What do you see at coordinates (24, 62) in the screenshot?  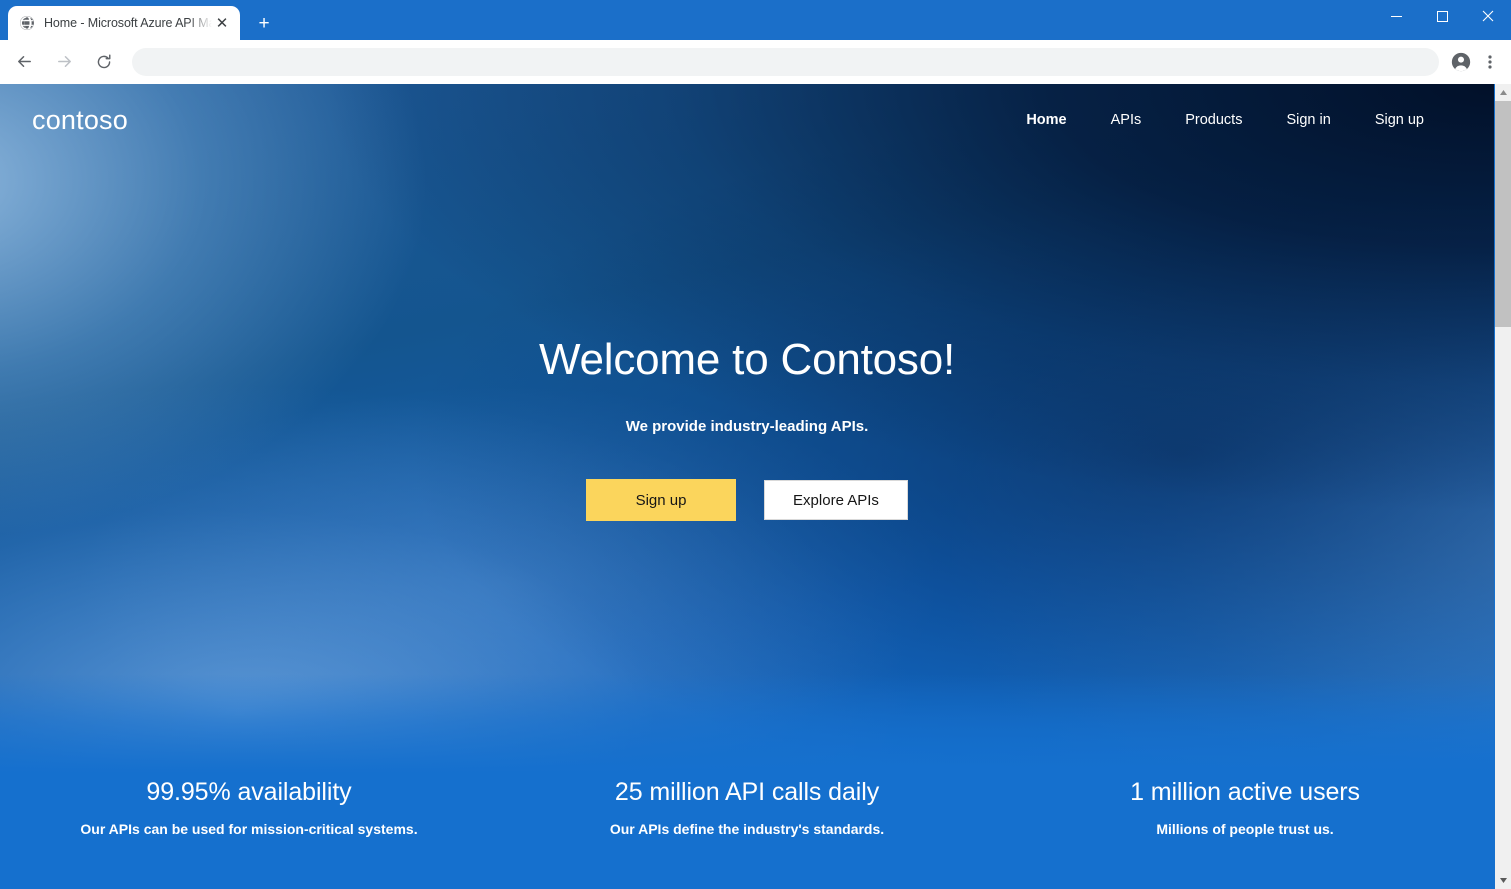 I see `back-arrow-icon` at bounding box center [24, 62].